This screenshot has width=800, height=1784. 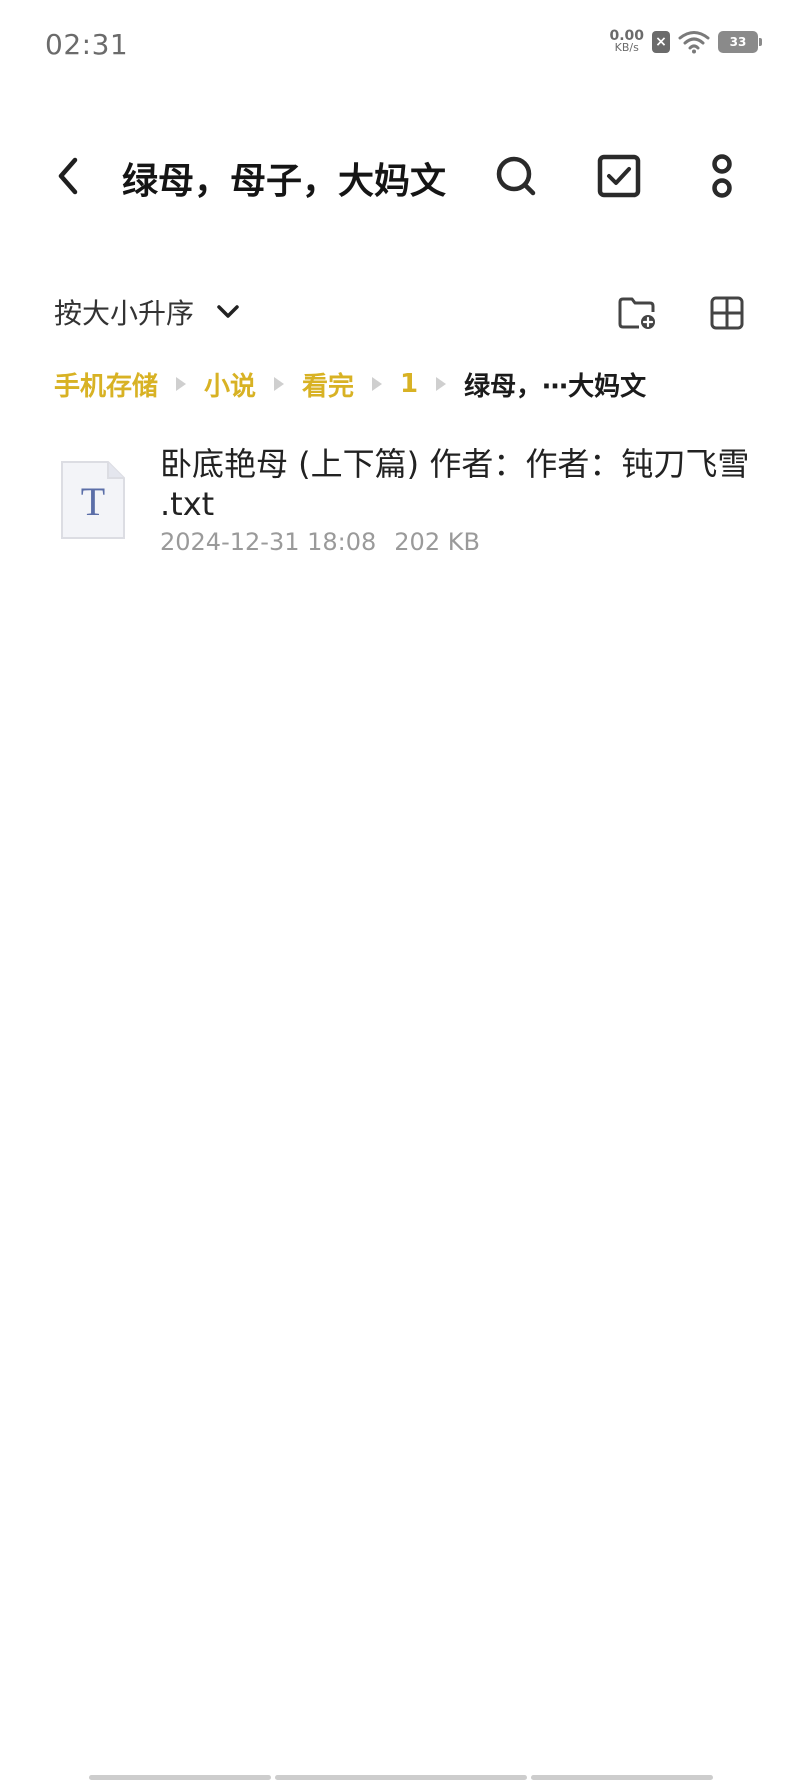 I want to click on app-header: 绿母，母子，大妈文, so click(x=400, y=175).